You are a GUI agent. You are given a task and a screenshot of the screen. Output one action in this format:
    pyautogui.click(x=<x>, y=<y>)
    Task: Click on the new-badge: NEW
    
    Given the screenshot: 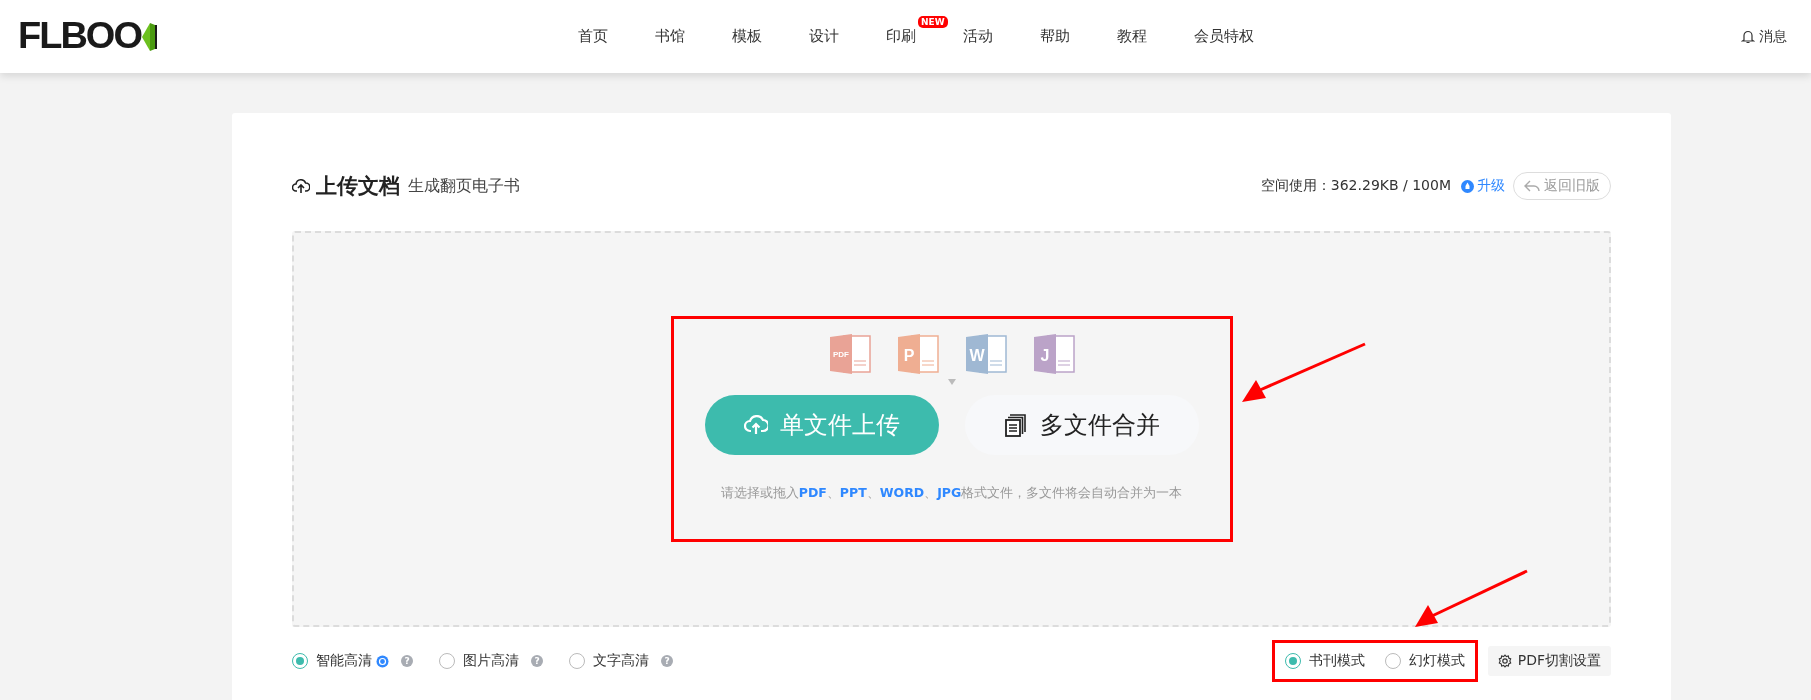 What is the action you would take?
    pyautogui.click(x=933, y=22)
    